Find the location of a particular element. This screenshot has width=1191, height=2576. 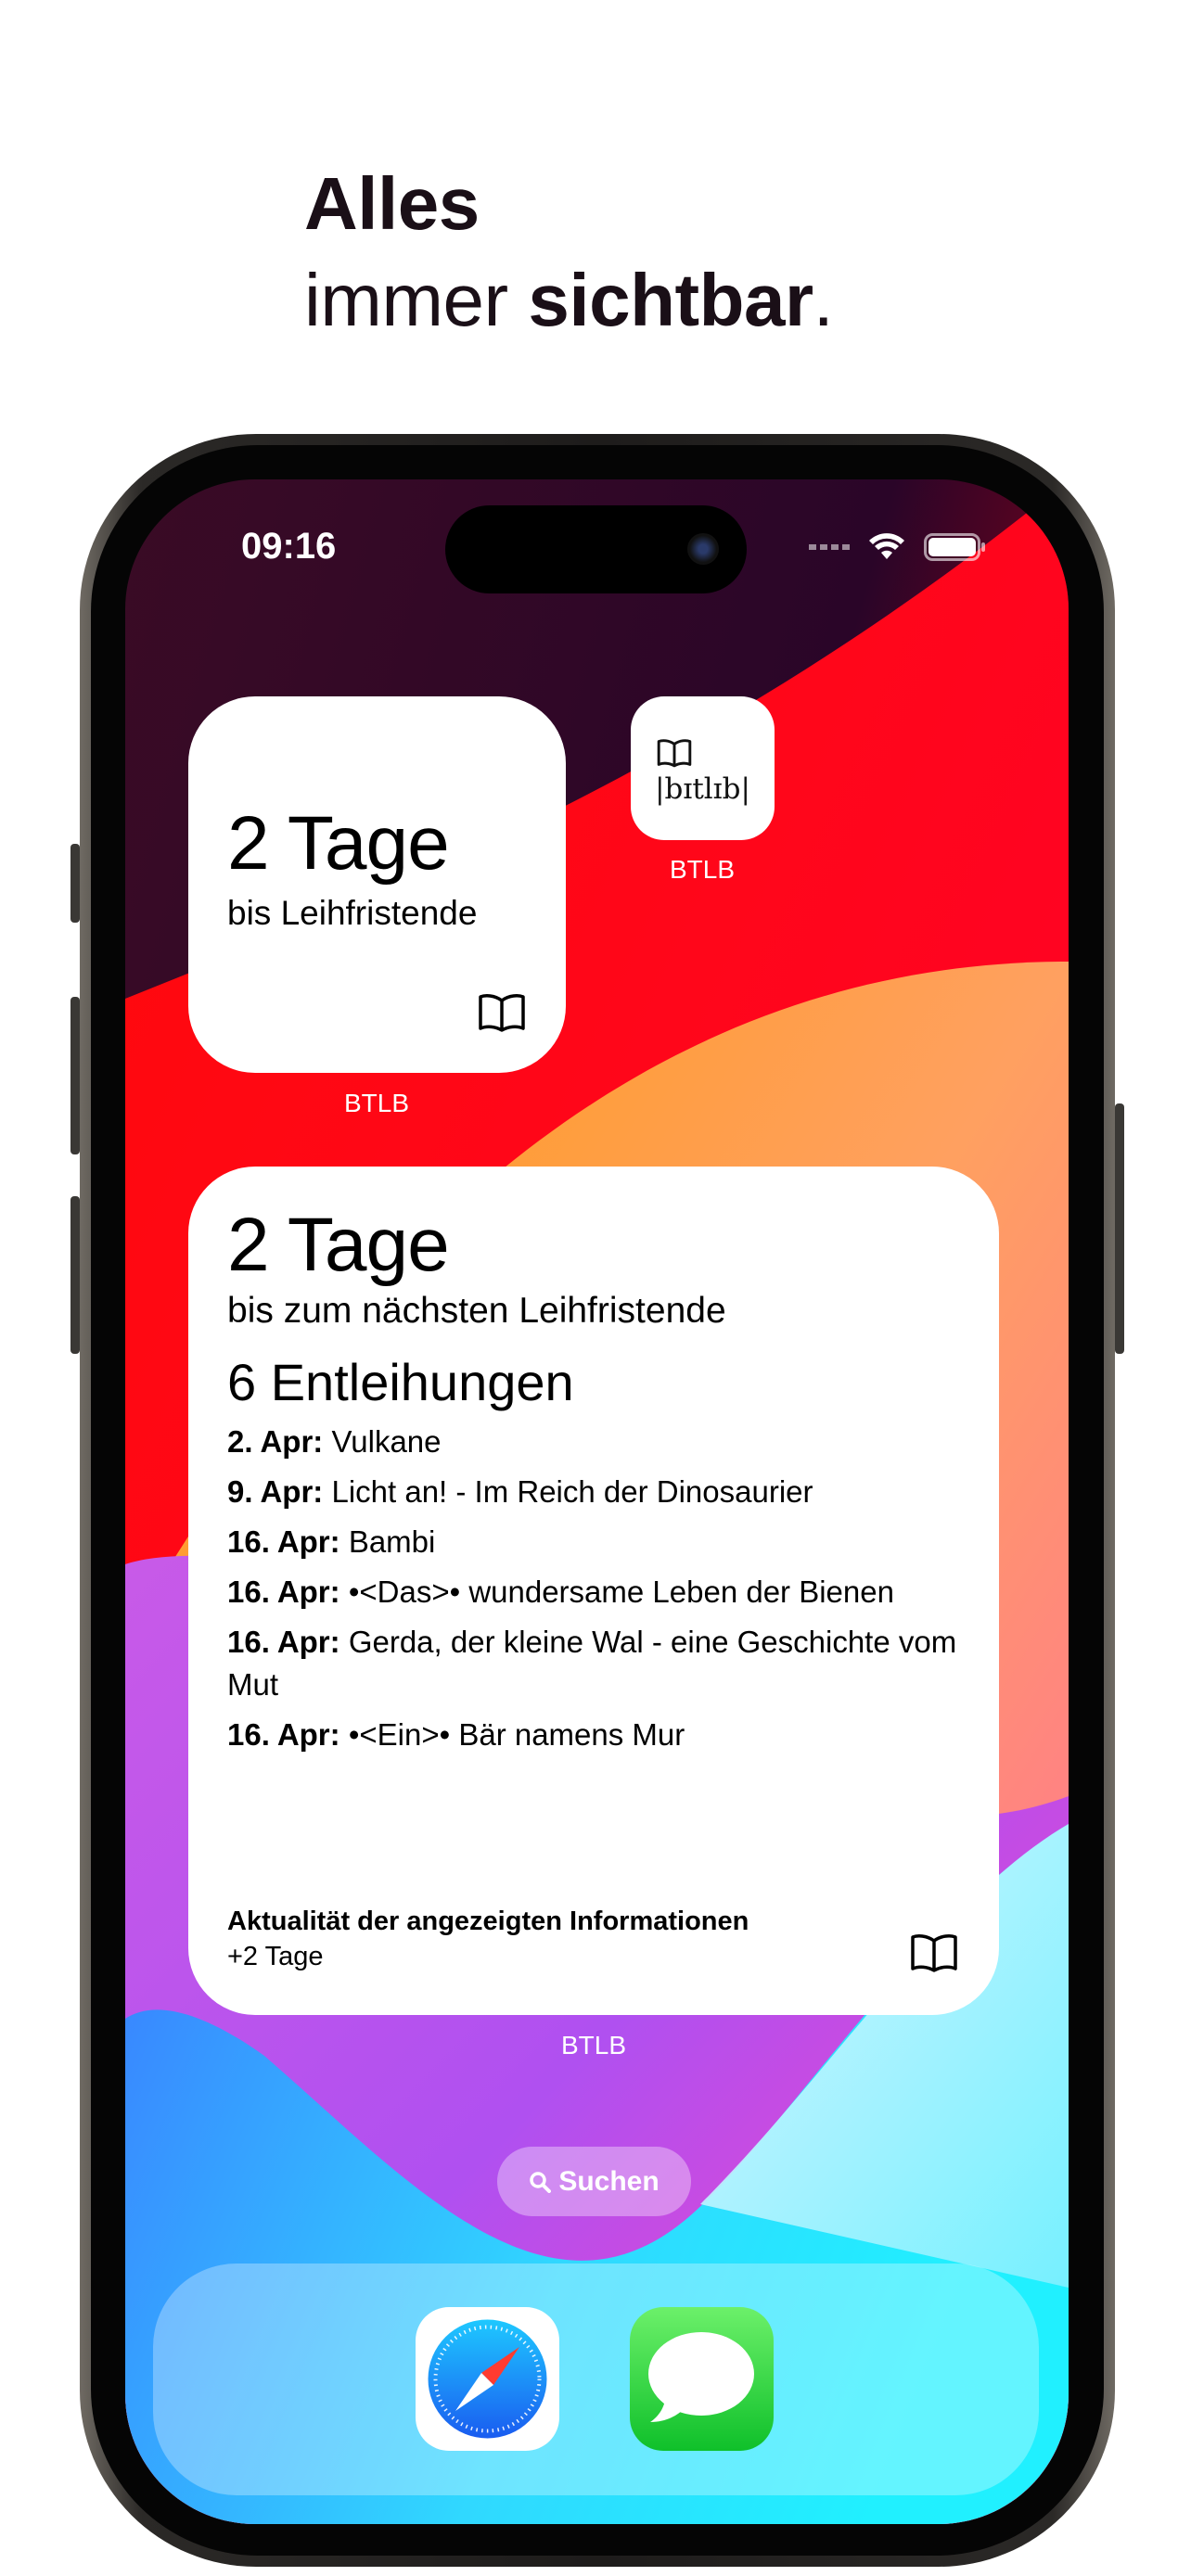

loan-item: 16. Apr: •<Ein>• Bär namens Mur is located at coordinates (594, 1735).